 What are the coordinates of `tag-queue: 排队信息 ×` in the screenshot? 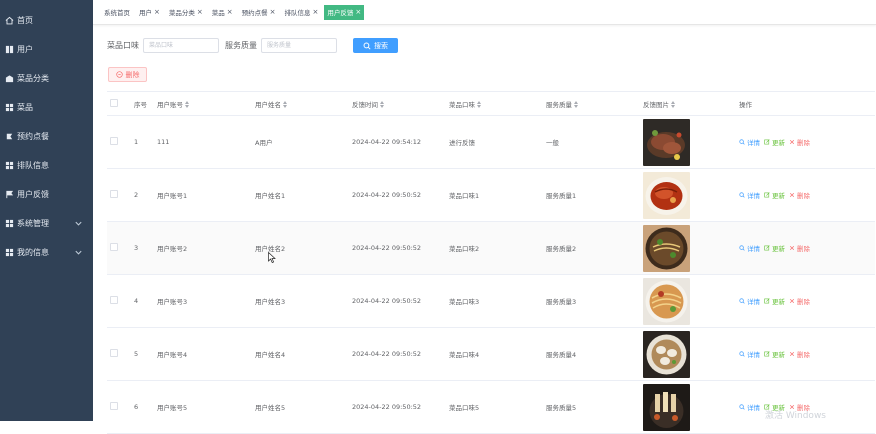 It's located at (301, 12).